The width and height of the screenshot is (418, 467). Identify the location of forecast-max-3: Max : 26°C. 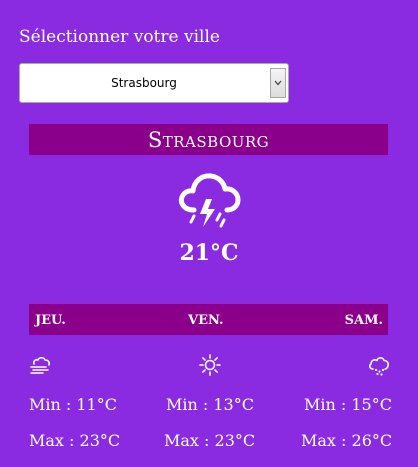
(347, 440).